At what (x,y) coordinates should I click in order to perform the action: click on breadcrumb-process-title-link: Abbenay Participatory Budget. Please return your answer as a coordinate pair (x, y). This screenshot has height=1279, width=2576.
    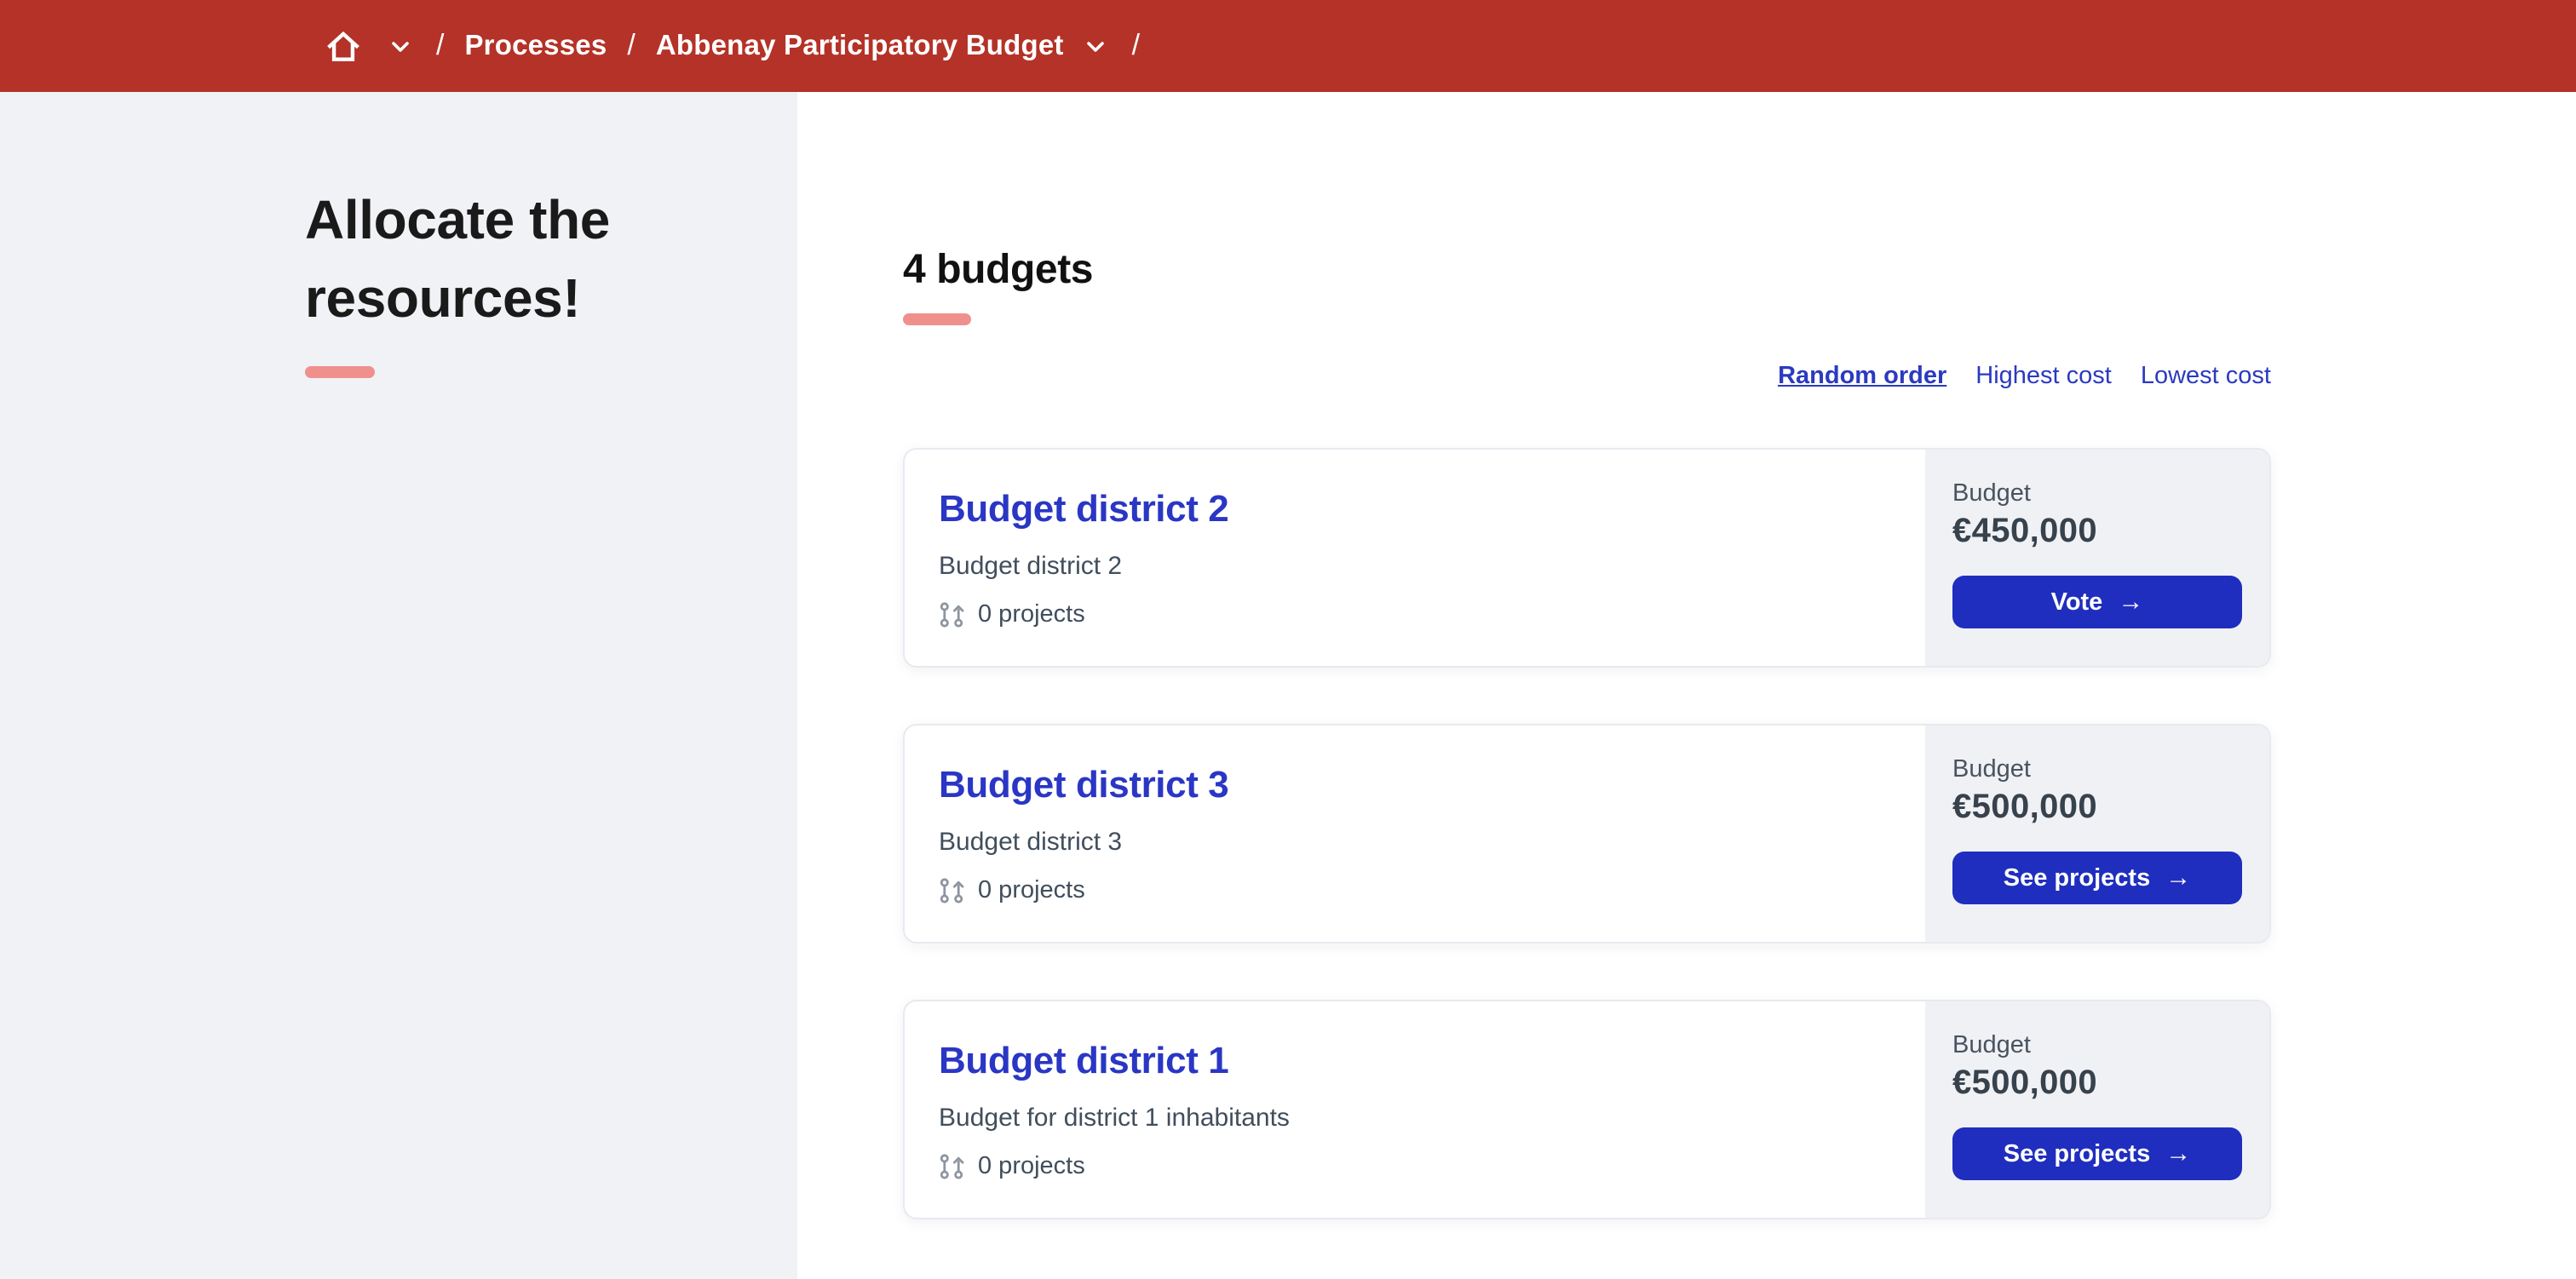
    Looking at the image, I should click on (860, 46).